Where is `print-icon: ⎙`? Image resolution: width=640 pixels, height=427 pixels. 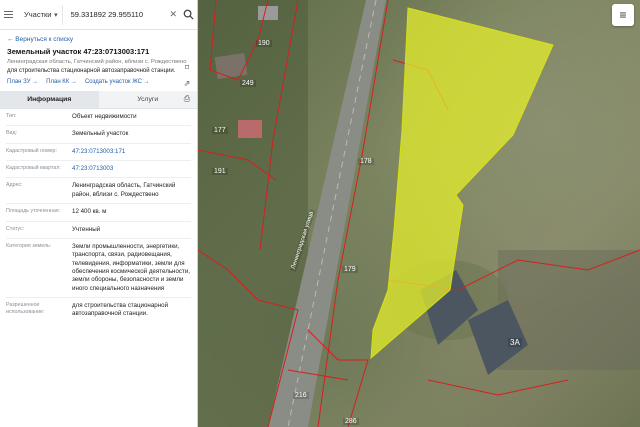 print-icon: ⎙ is located at coordinates (187, 99).